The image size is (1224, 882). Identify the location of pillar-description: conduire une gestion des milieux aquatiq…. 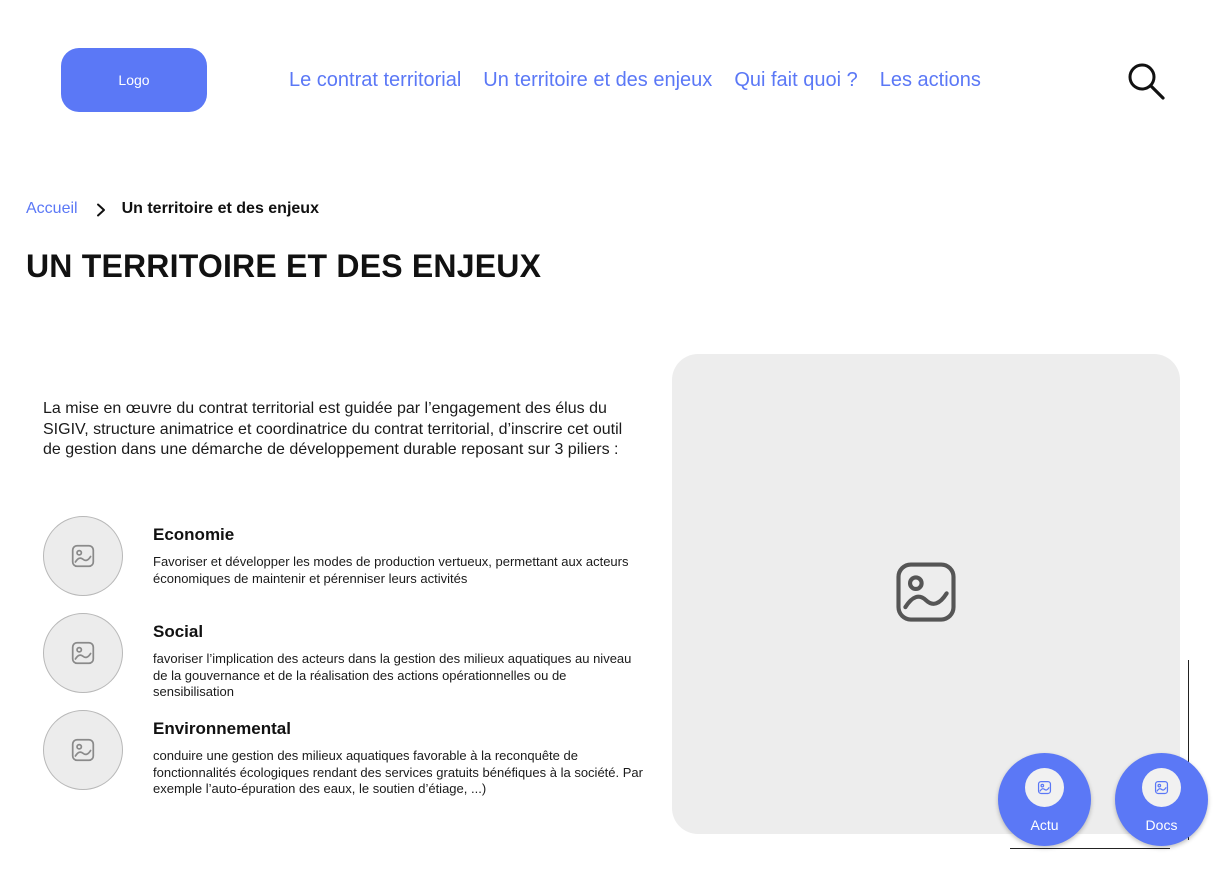
(398, 772).